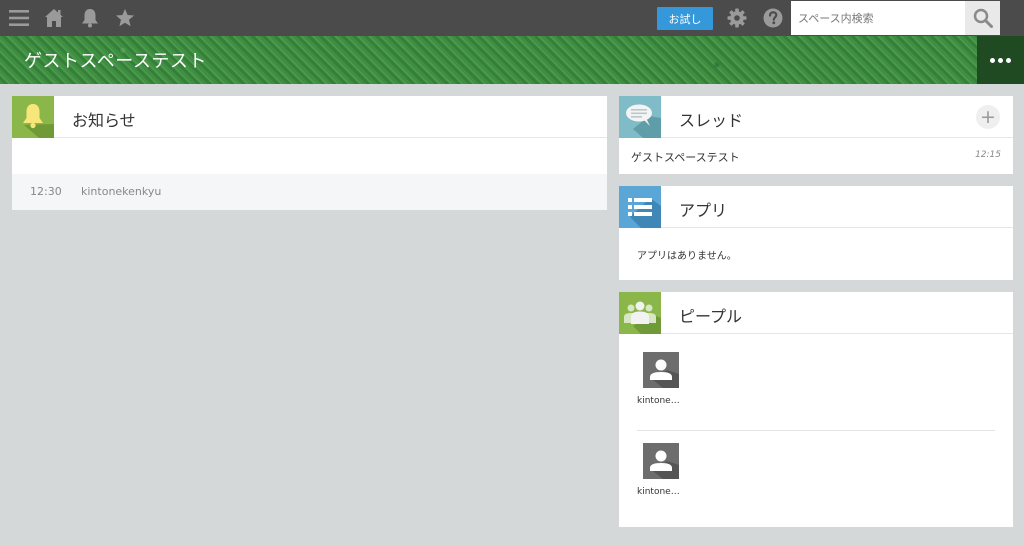  Describe the element at coordinates (104, 120) in the screenshot. I see `notice-panel-title: お知らせ` at that location.